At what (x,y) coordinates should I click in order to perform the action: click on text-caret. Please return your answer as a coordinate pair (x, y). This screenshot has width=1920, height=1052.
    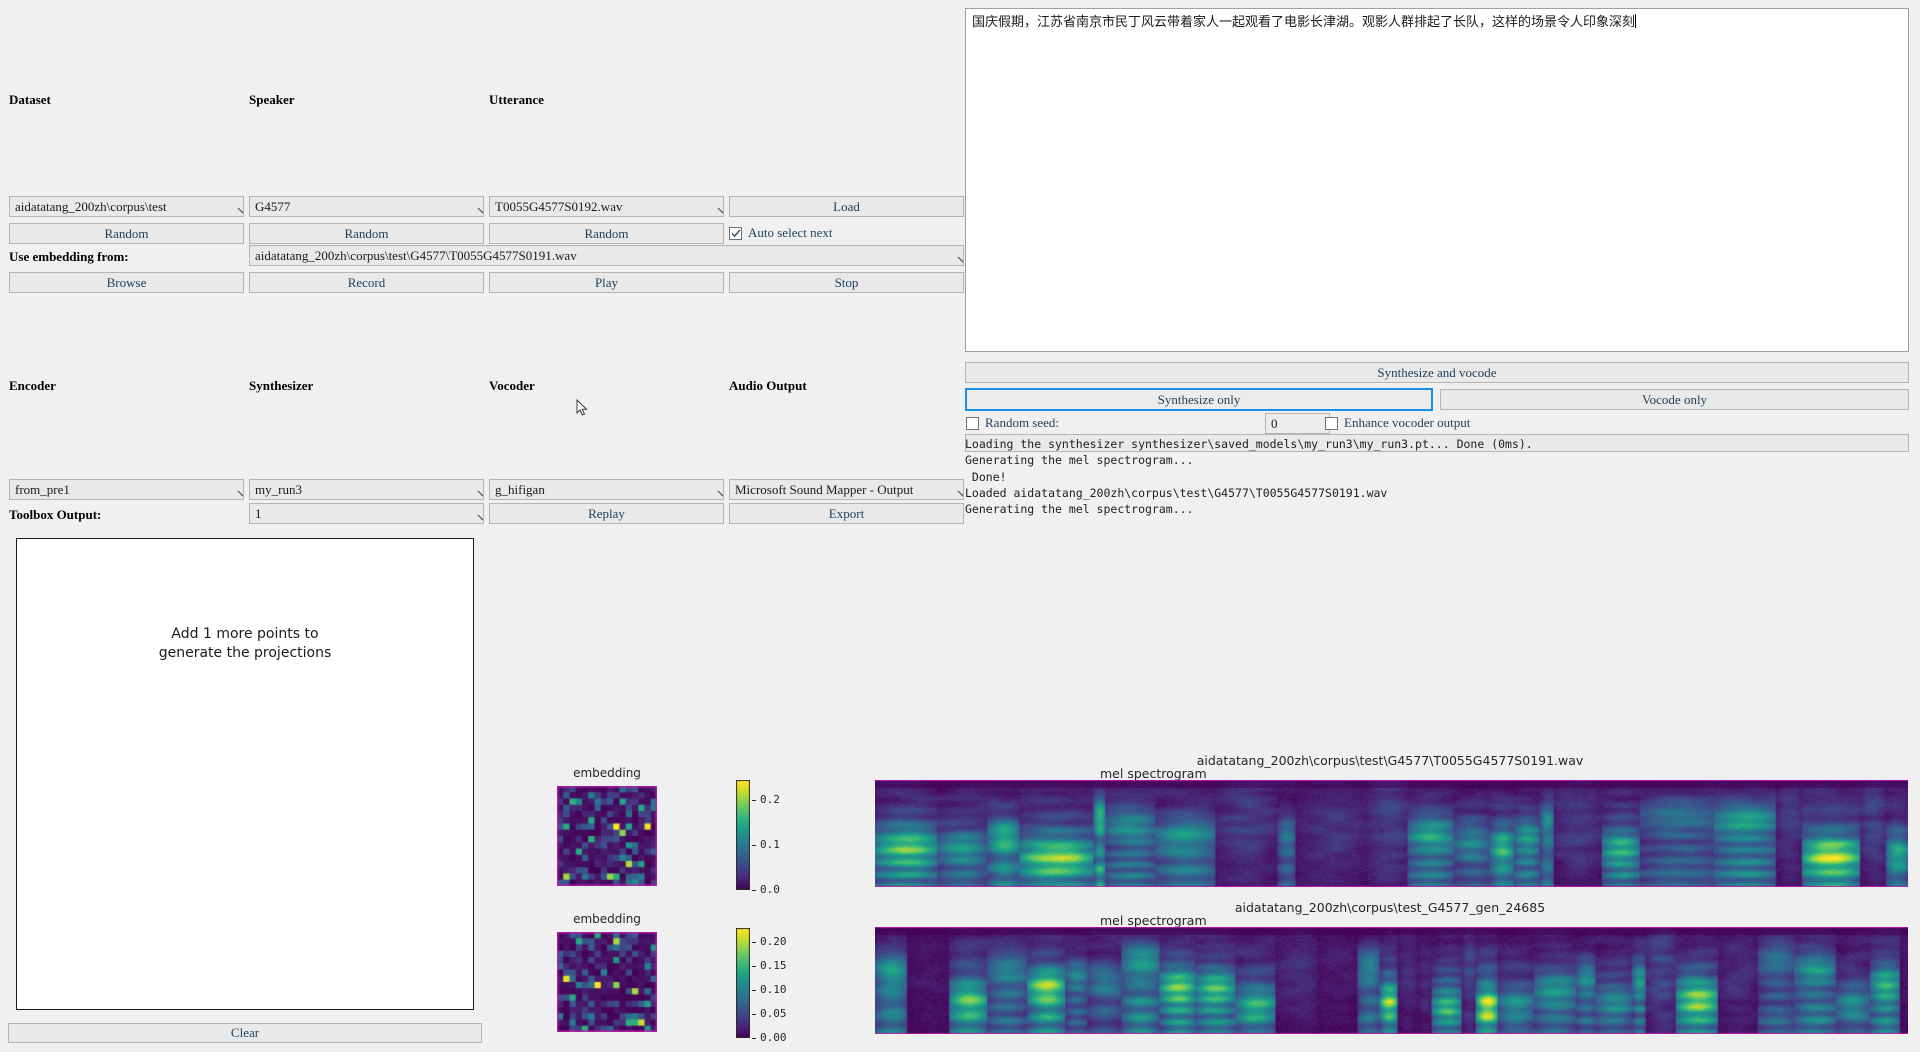
    Looking at the image, I should click on (1636, 21).